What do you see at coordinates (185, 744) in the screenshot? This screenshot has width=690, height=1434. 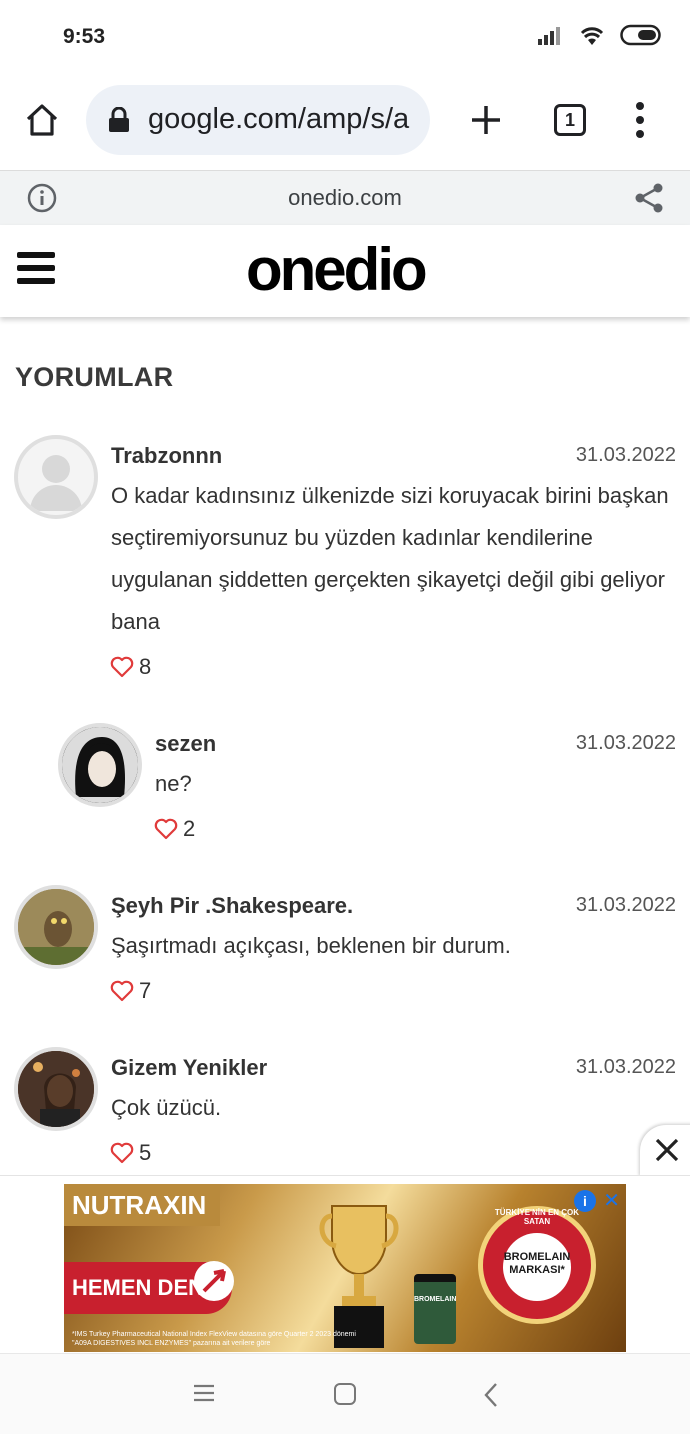 I see `comment-author: sezen` at bounding box center [185, 744].